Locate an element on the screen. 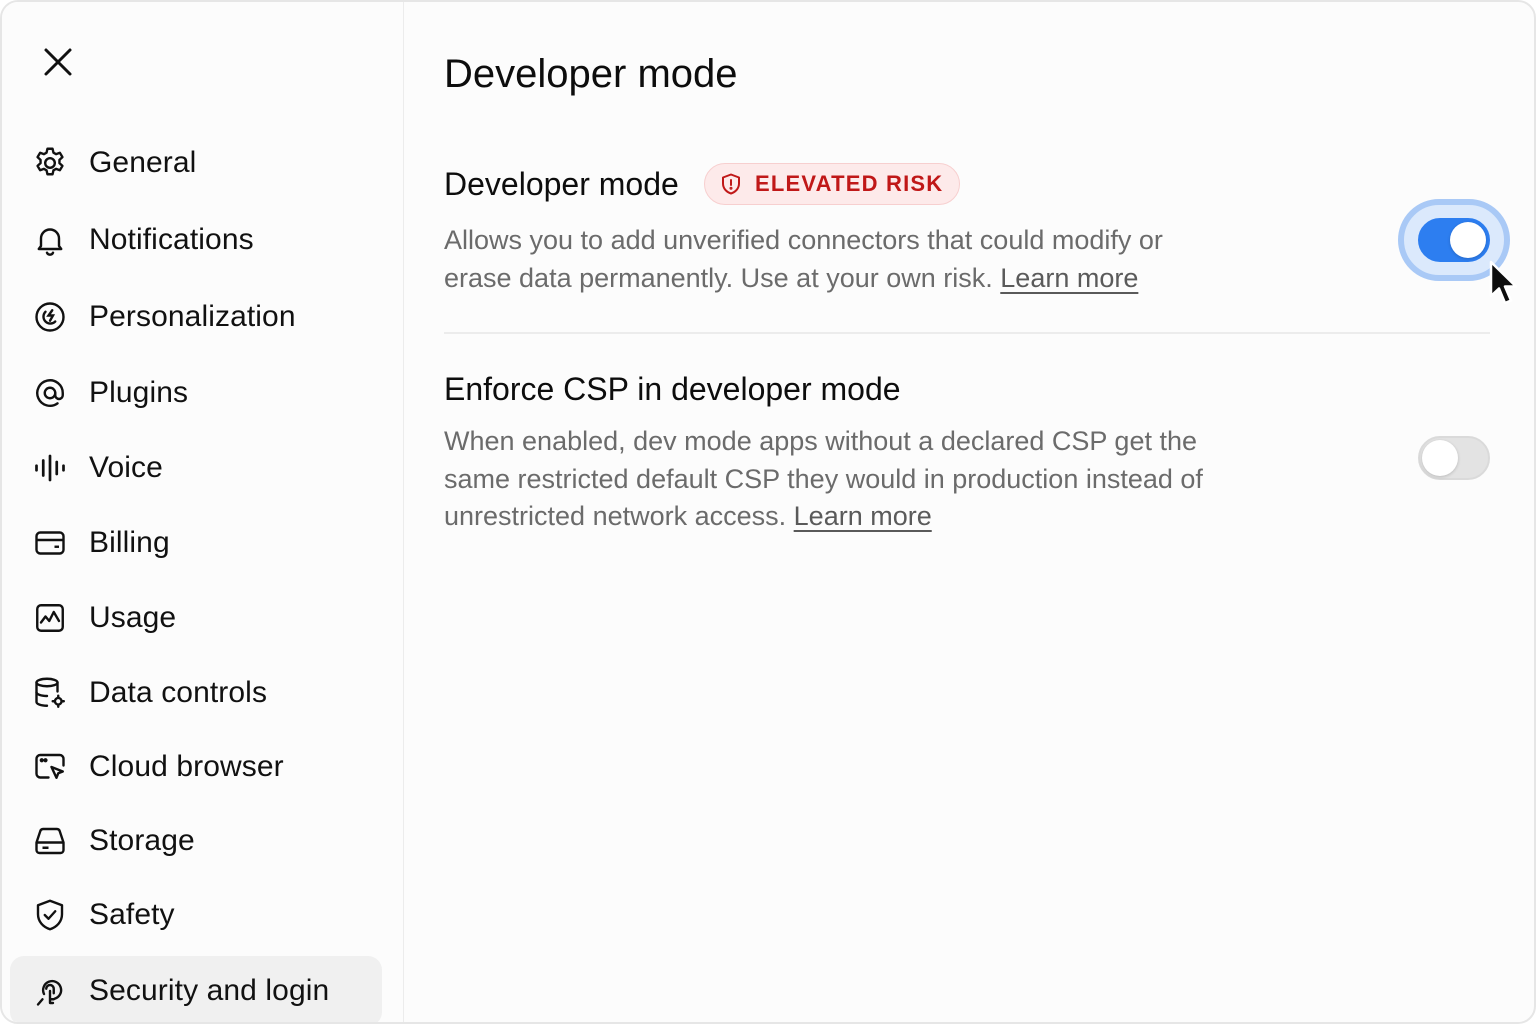 This screenshot has height=1024, width=1536. at-sign-icon is located at coordinates (50, 393).